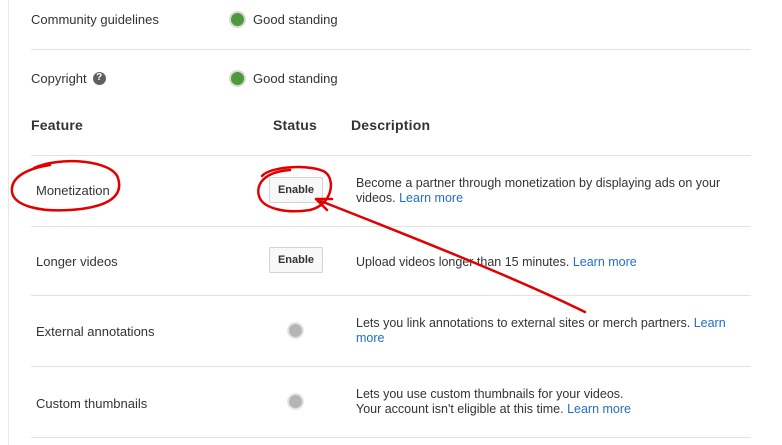 The width and height of the screenshot is (782, 445). I want to click on status-label-text: Community guidelines, so click(95, 19).